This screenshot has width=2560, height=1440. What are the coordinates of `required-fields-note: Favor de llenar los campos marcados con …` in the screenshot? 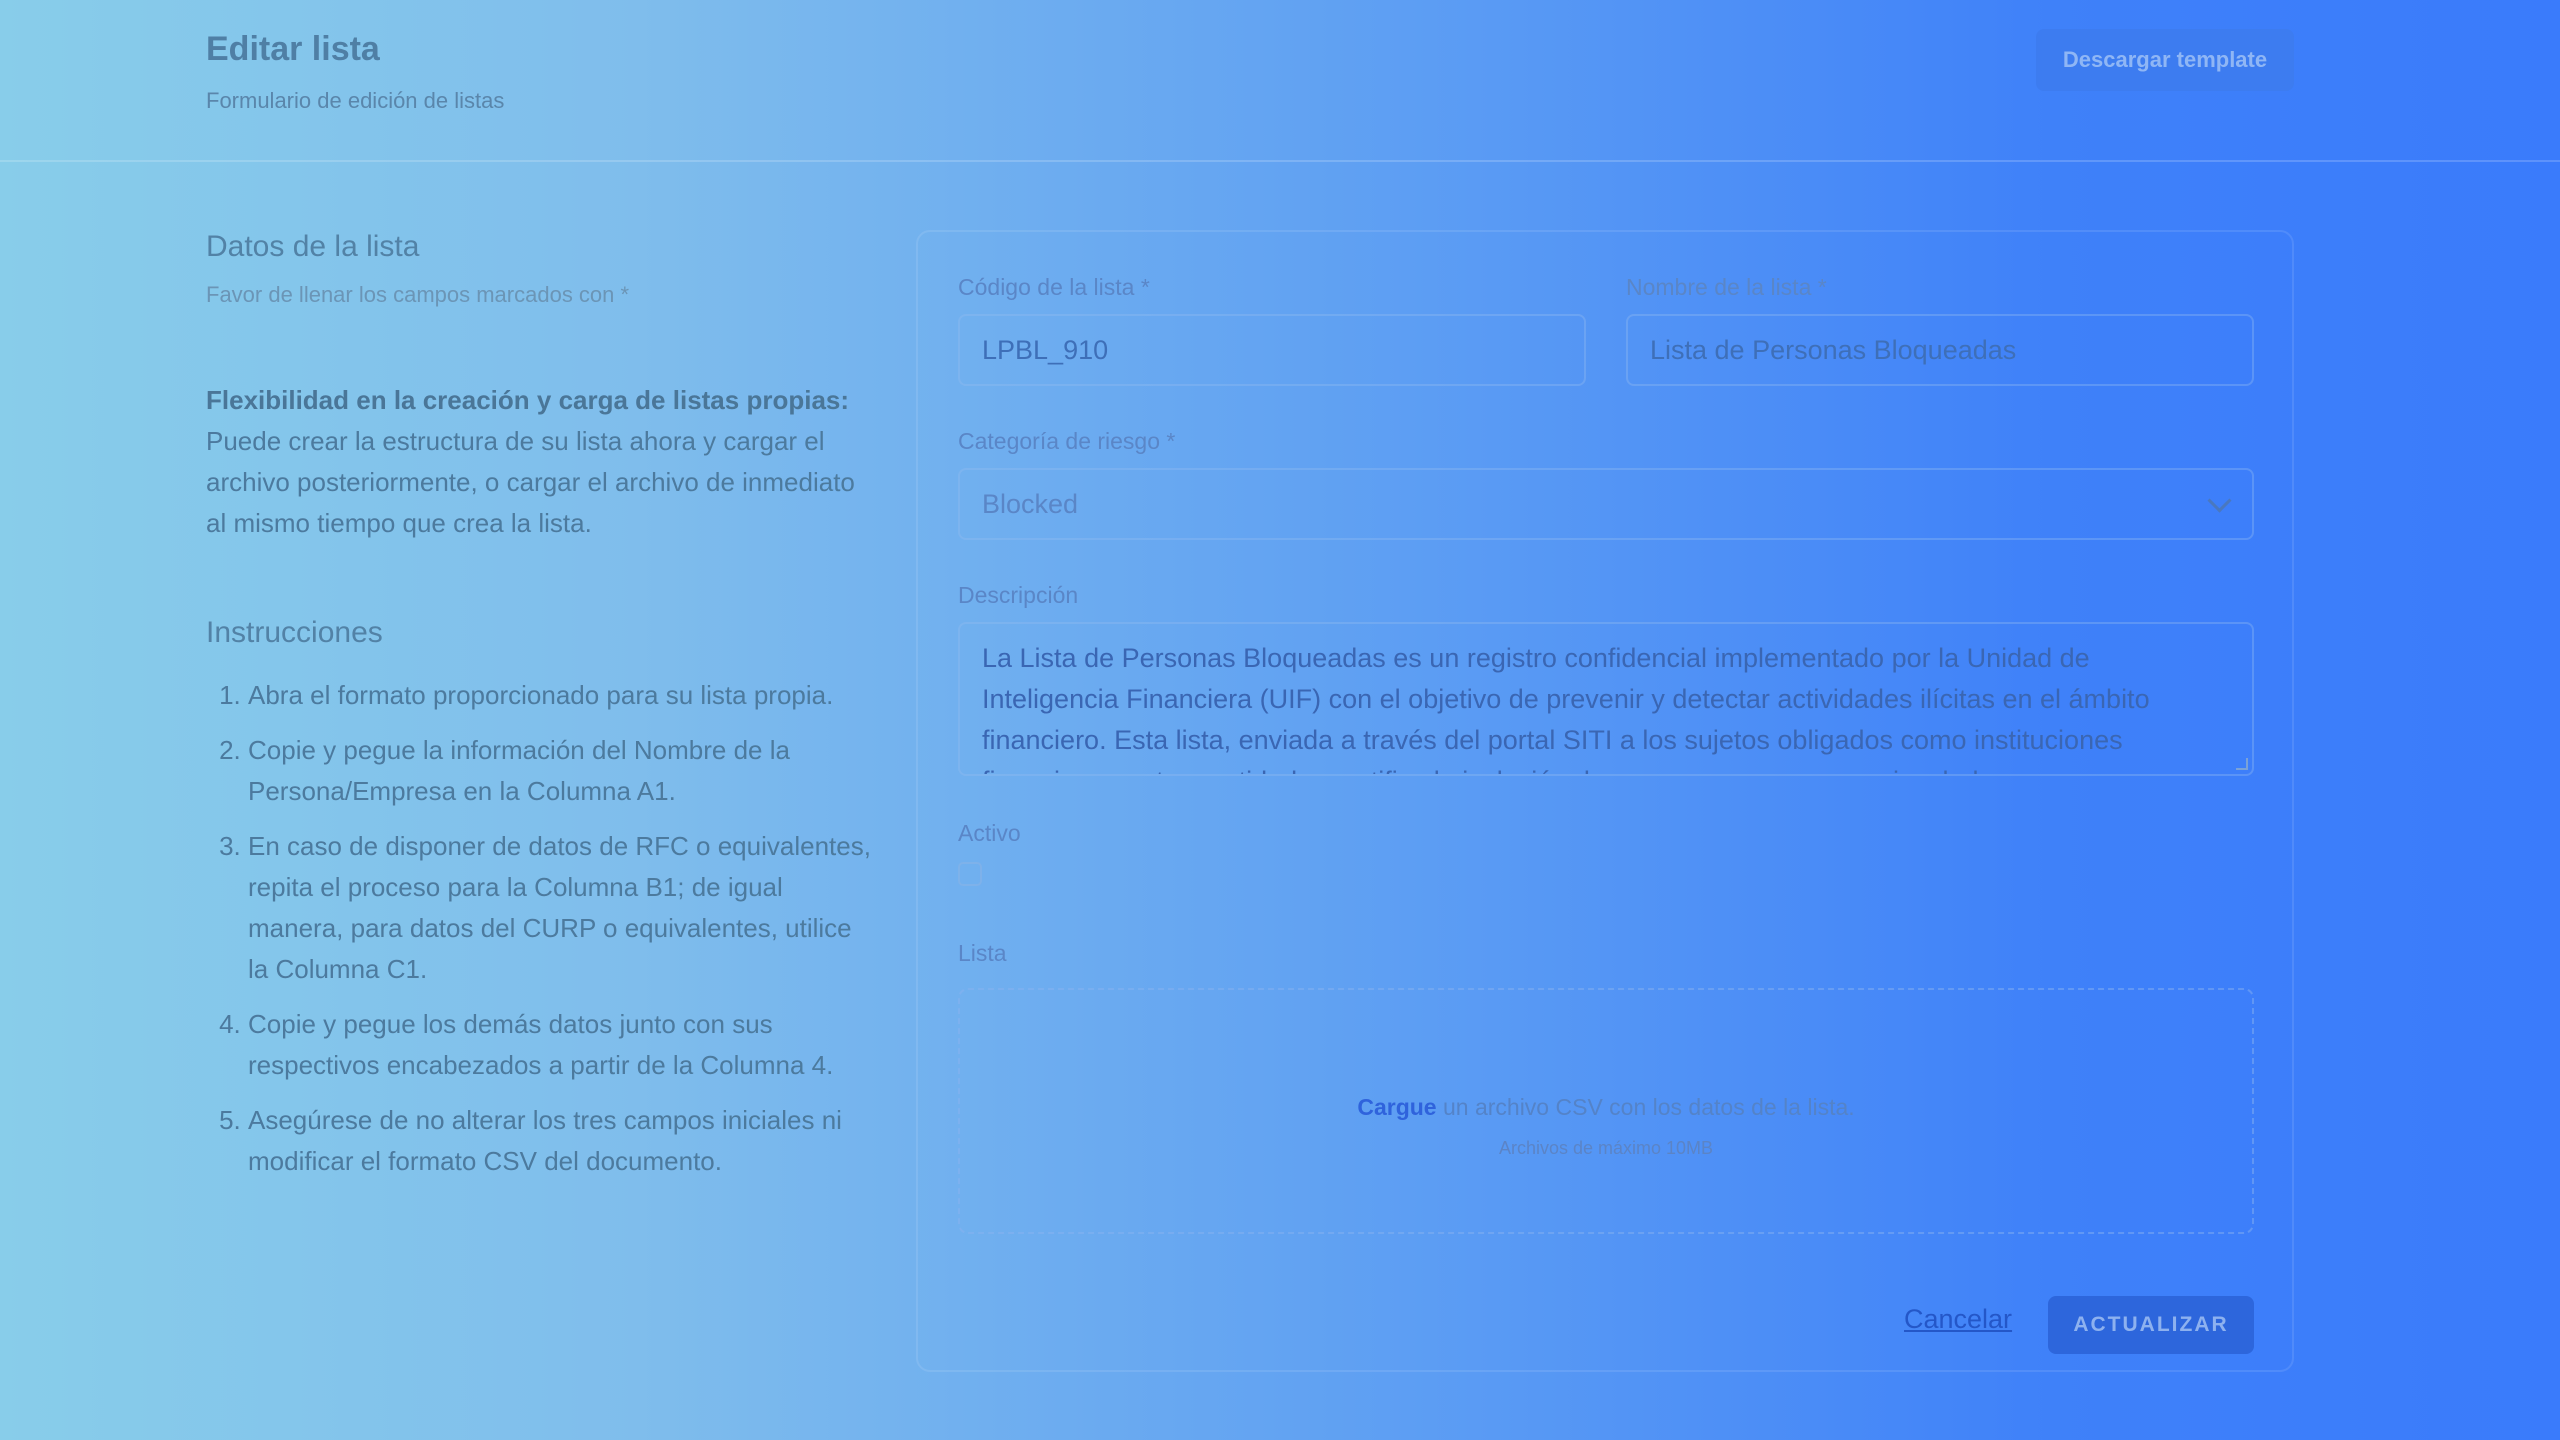 It's located at (418, 294).